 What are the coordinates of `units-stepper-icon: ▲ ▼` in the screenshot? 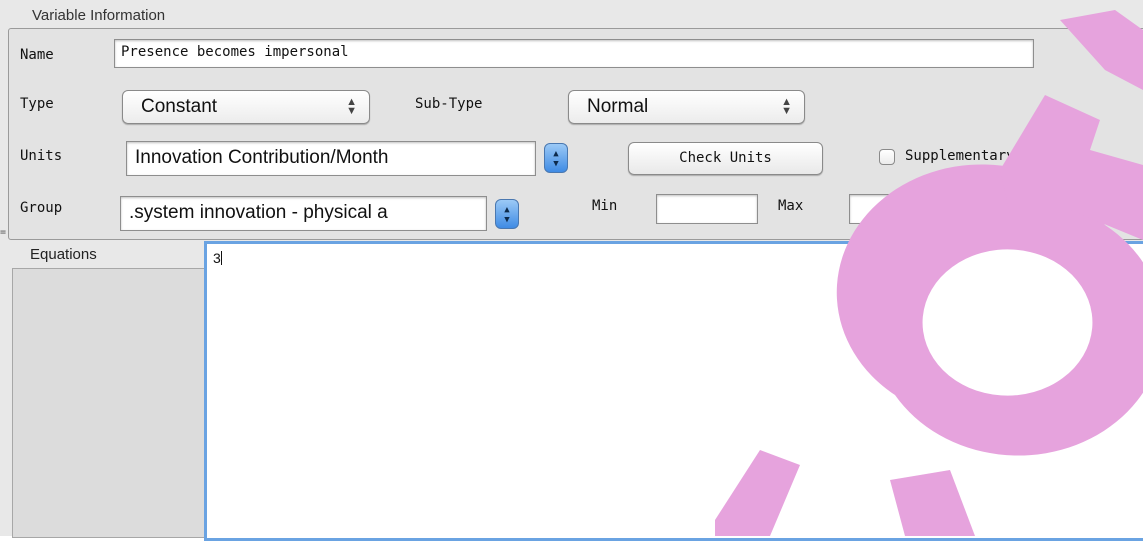 It's located at (556, 158).